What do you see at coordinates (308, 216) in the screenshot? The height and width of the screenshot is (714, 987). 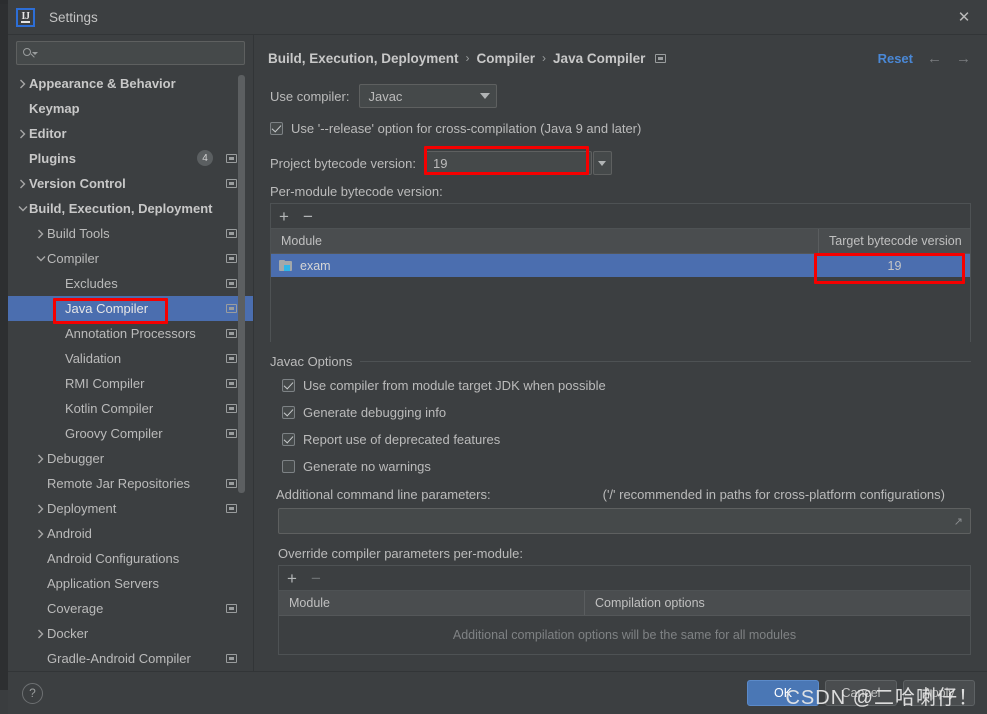 I see `remove-module-button: −` at bounding box center [308, 216].